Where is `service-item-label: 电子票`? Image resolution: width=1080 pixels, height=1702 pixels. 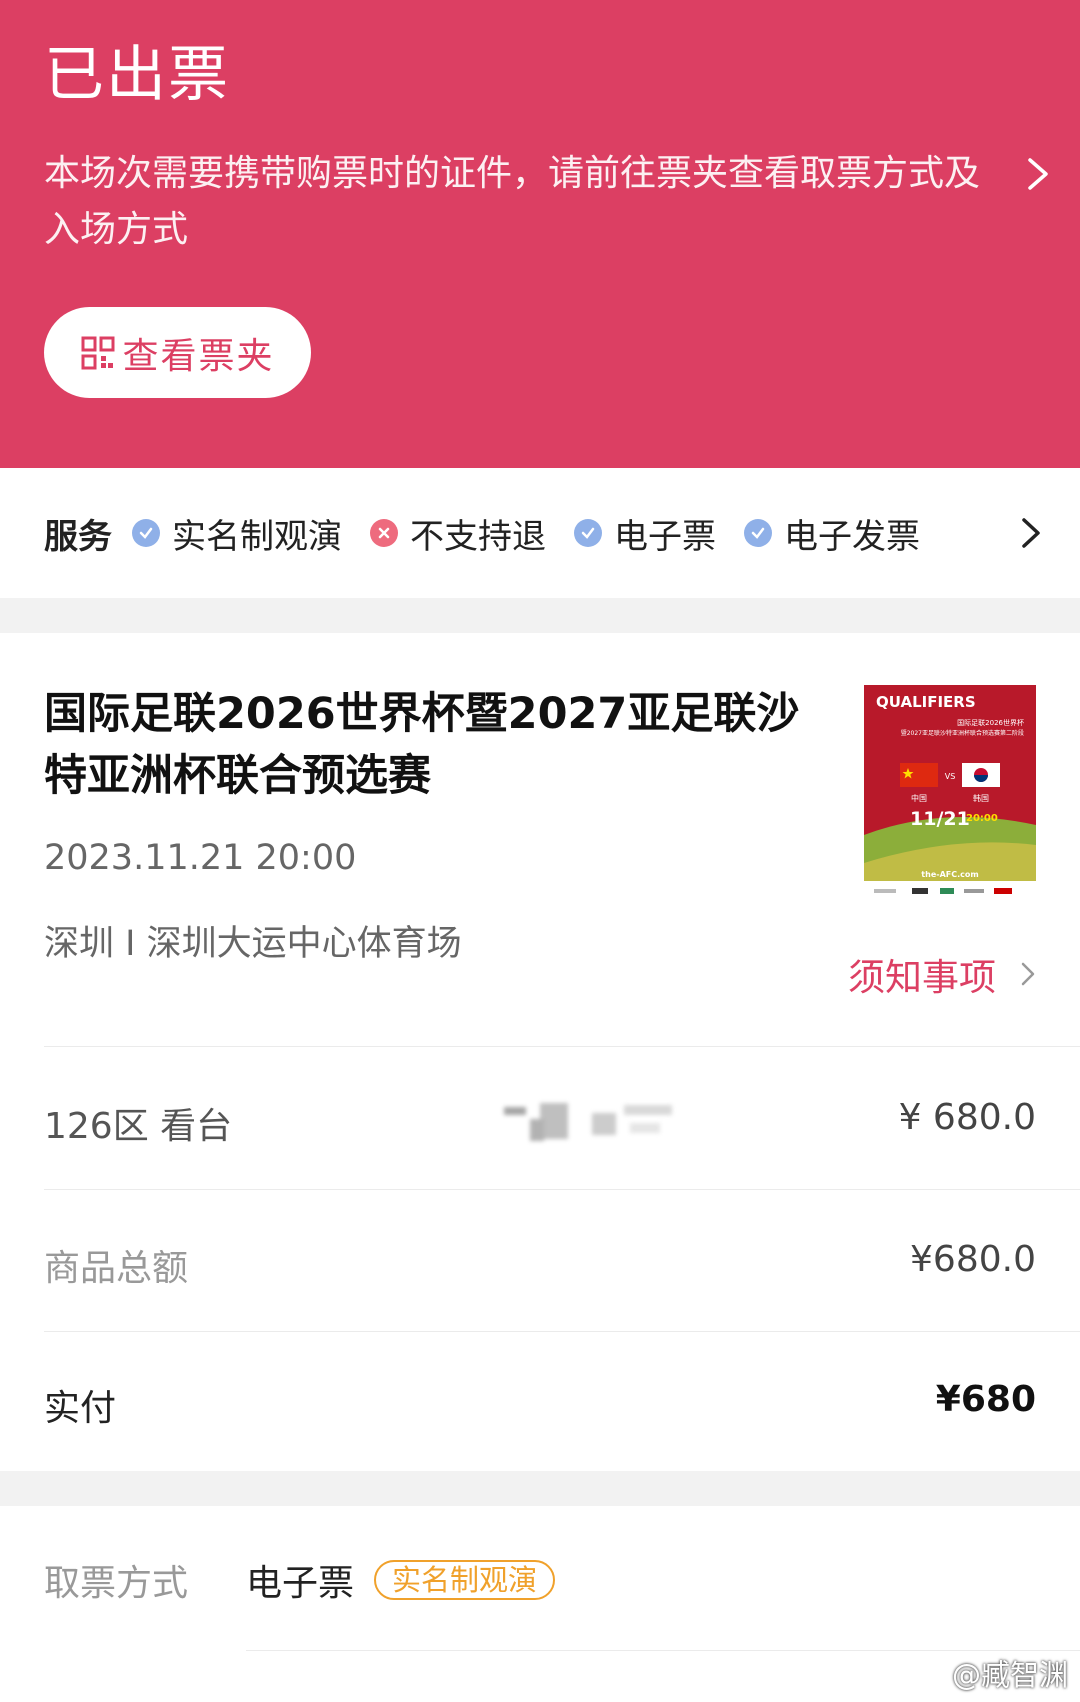 service-item-label: 电子票 is located at coordinates (665, 536).